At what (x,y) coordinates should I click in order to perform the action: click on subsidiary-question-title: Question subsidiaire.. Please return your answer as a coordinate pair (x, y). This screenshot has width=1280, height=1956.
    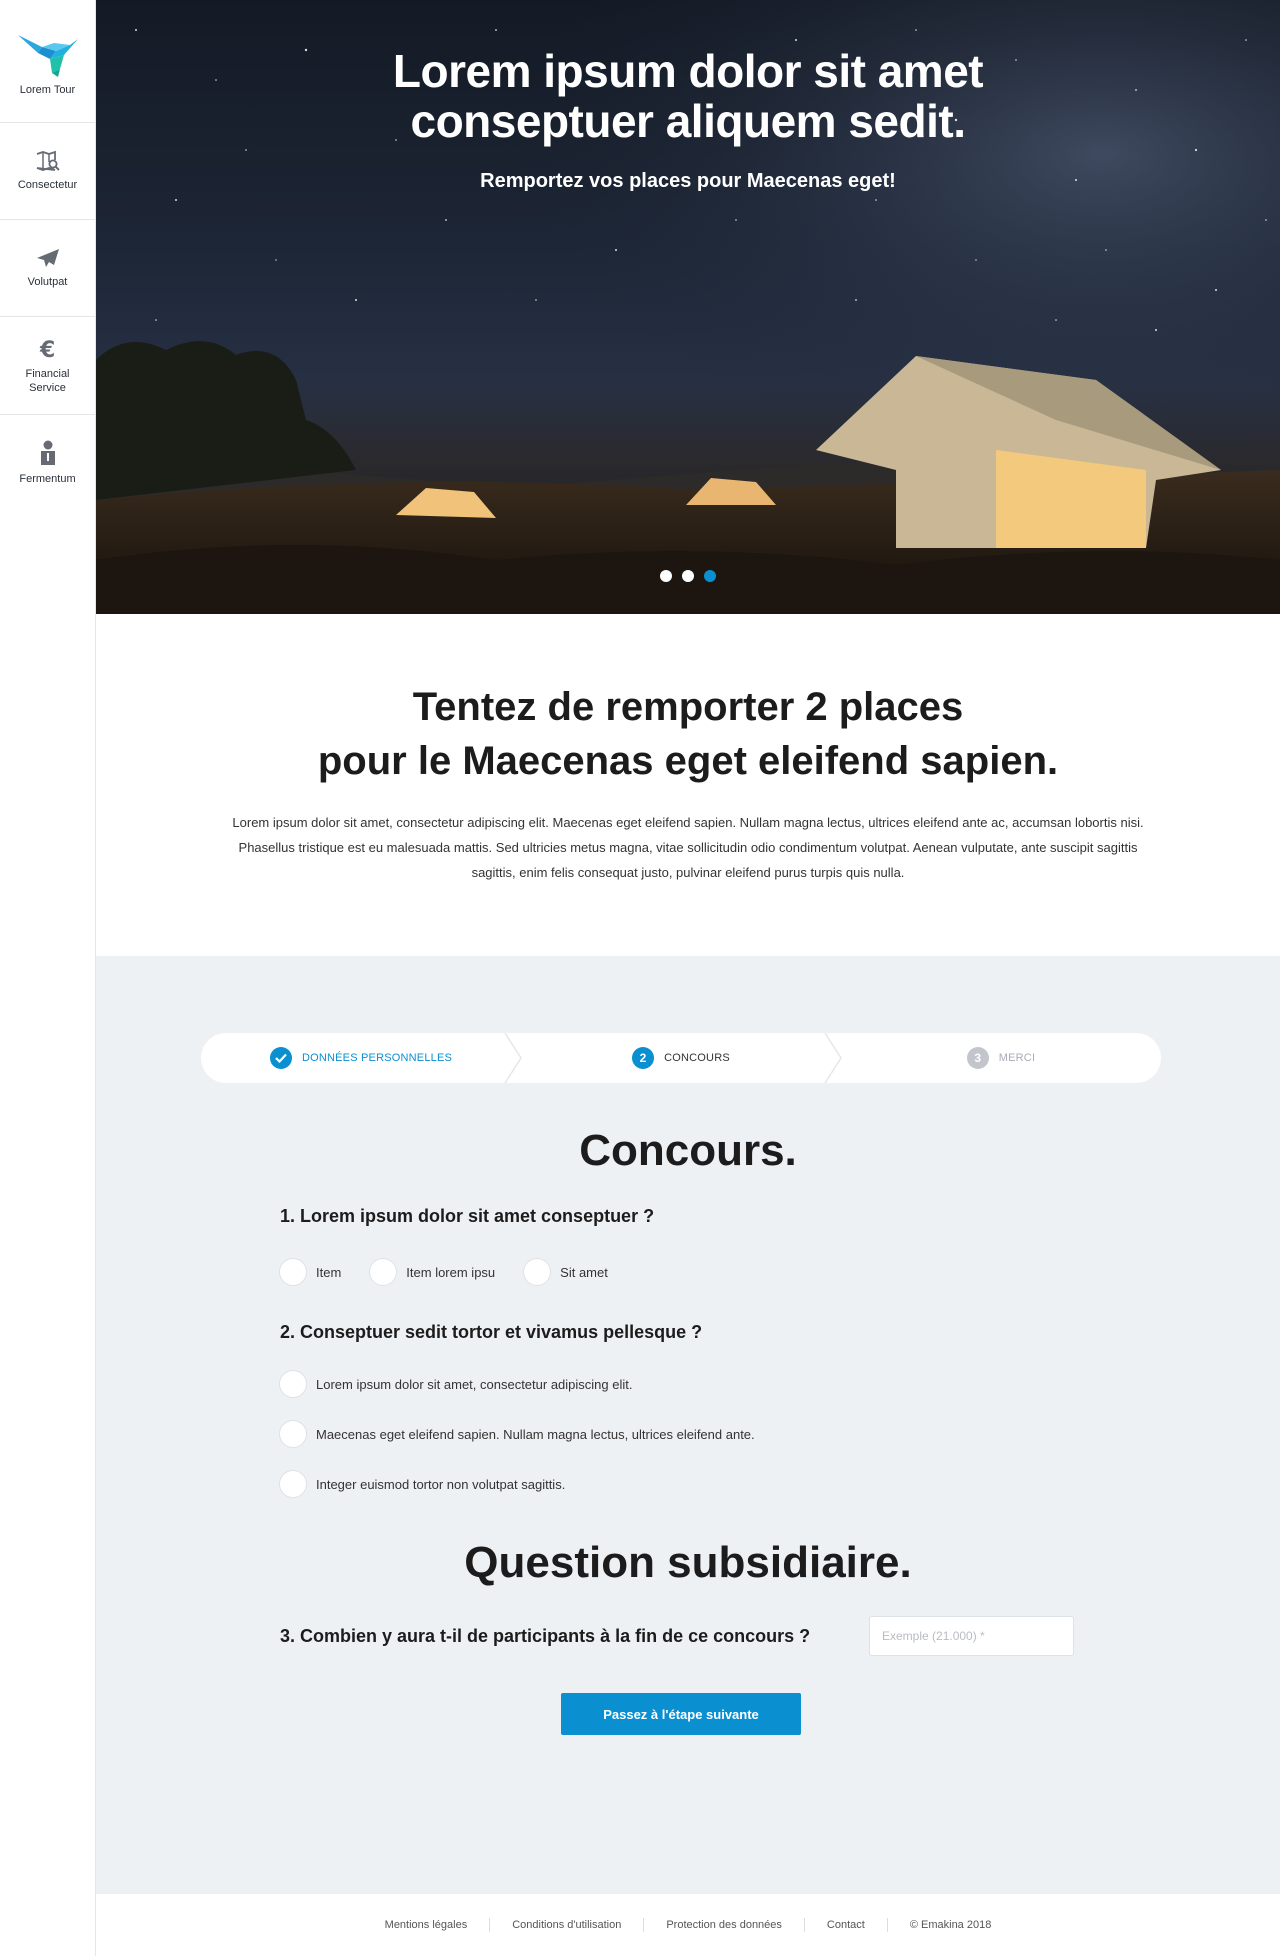
    Looking at the image, I should click on (688, 1562).